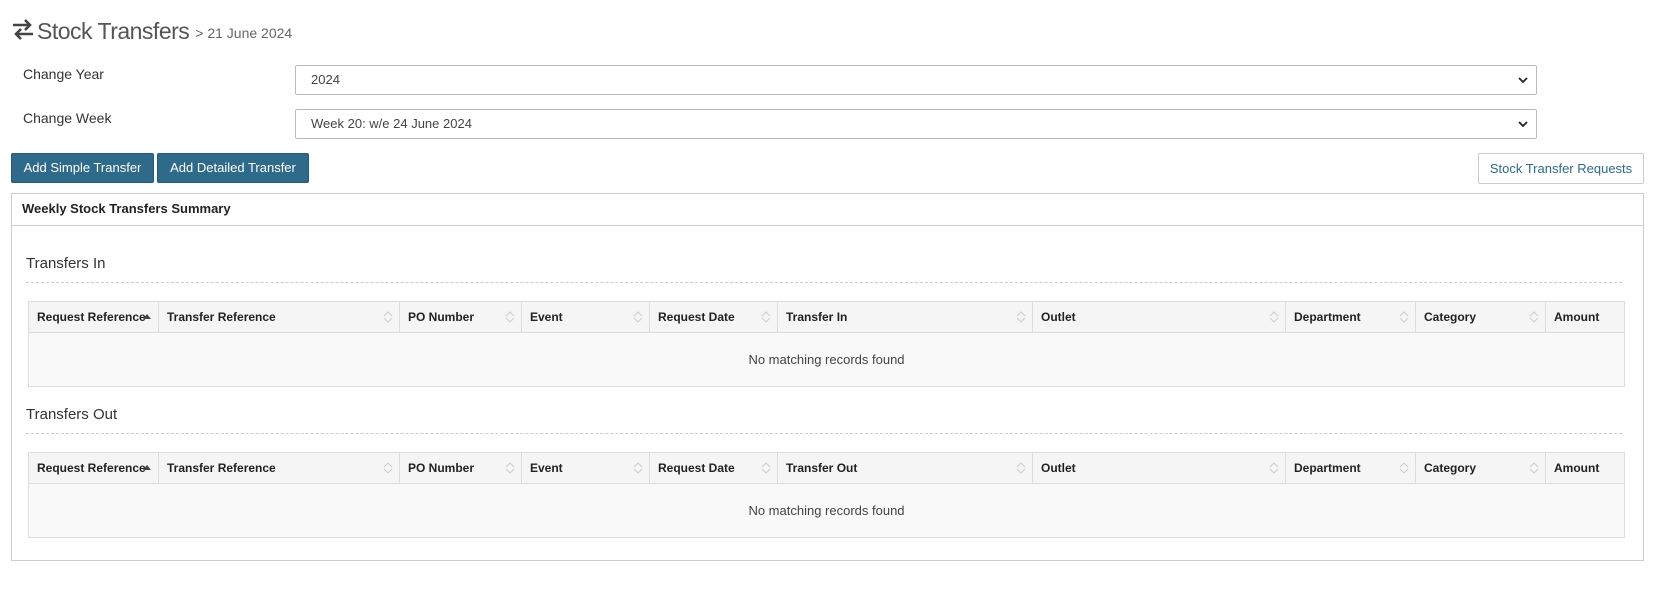 The width and height of the screenshot is (1656, 596). I want to click on column-header-transfer-in: Transfer In, so click(905, 317).